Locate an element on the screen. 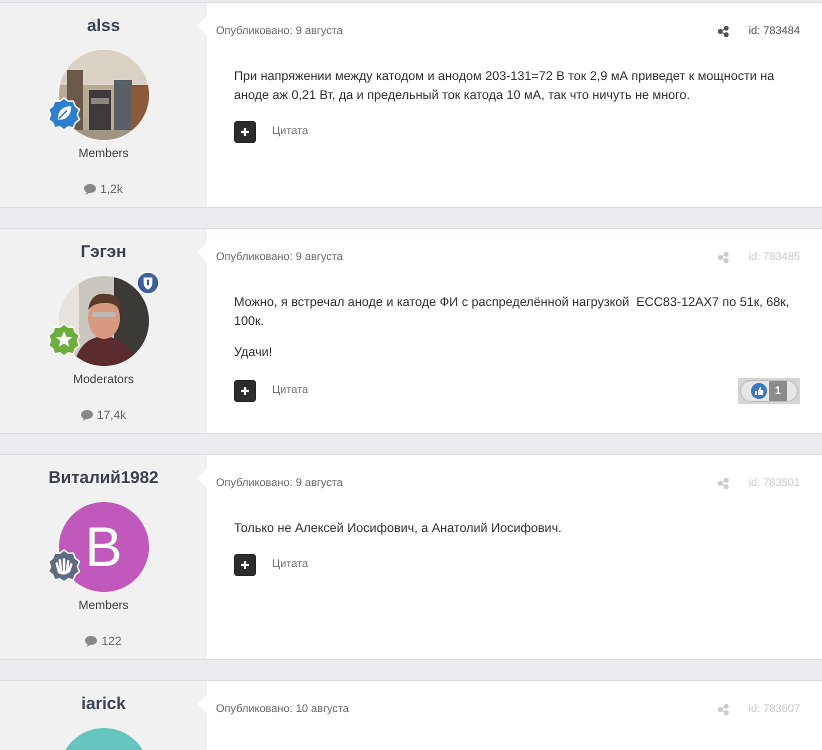 The width and height of the screenshot is (822, 750). reaction-count: 1 is located at coordinates (777, 390).